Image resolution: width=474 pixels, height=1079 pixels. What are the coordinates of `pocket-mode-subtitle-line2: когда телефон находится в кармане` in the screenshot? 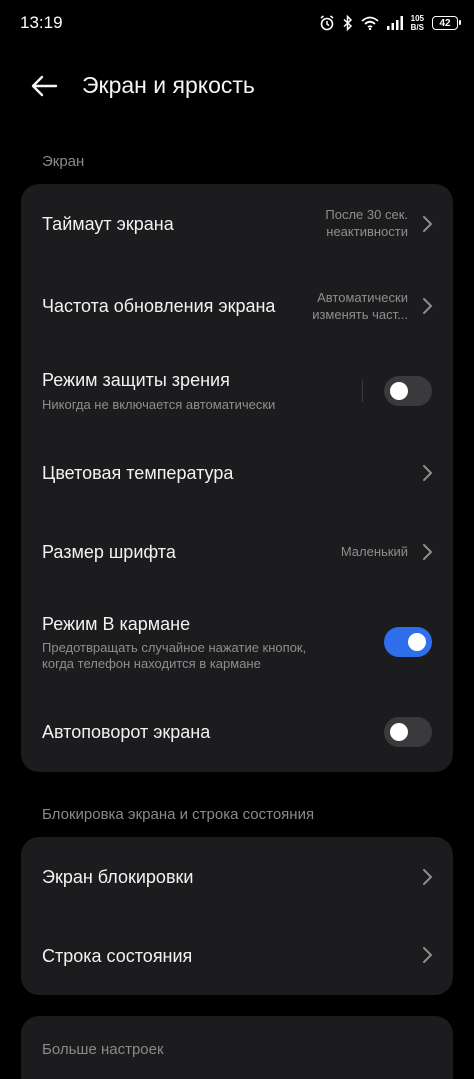 It's located at (151, 663).